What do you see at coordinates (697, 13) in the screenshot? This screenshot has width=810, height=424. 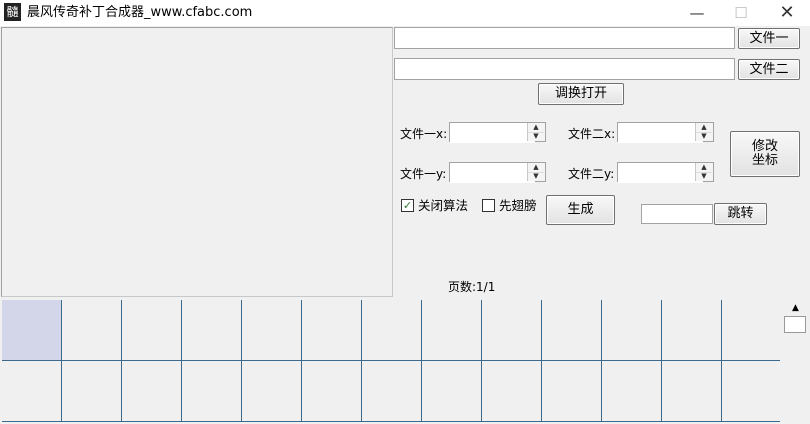 I see `minimize-button: —` at bounding box center [697, 13].